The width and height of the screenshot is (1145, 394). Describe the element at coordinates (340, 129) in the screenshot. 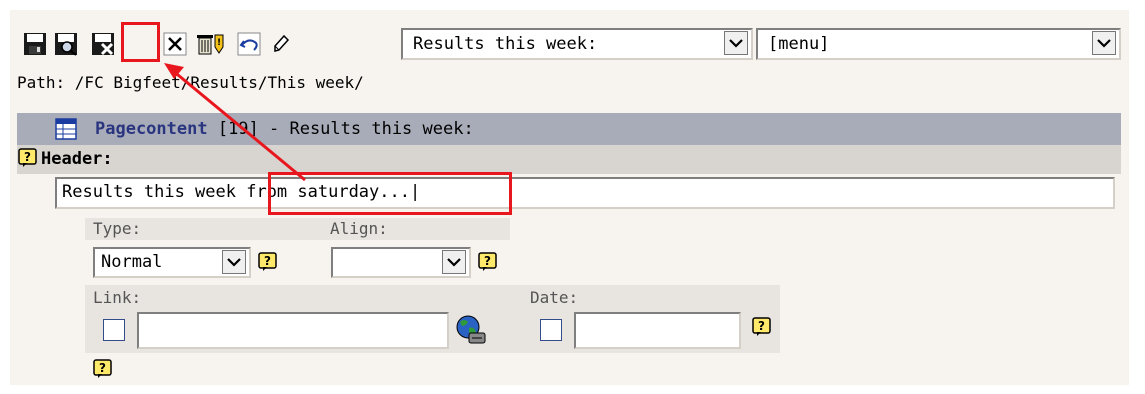

I see `section-suffix: [19] - Results this week:` at that location.